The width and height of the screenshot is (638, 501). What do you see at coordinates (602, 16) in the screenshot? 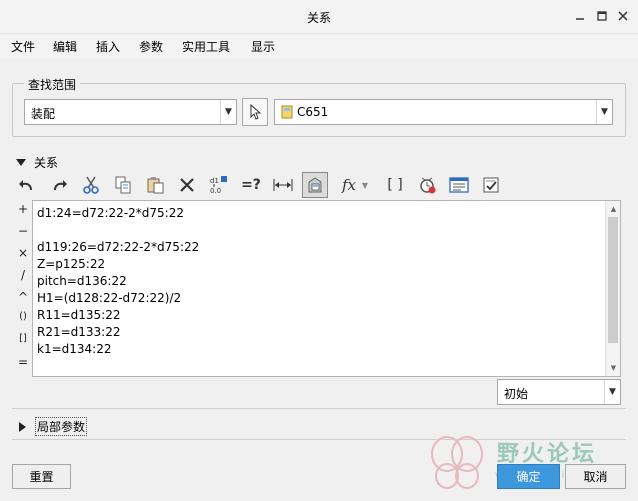
I see `maximize-icon` at bounding box center [602, 16].